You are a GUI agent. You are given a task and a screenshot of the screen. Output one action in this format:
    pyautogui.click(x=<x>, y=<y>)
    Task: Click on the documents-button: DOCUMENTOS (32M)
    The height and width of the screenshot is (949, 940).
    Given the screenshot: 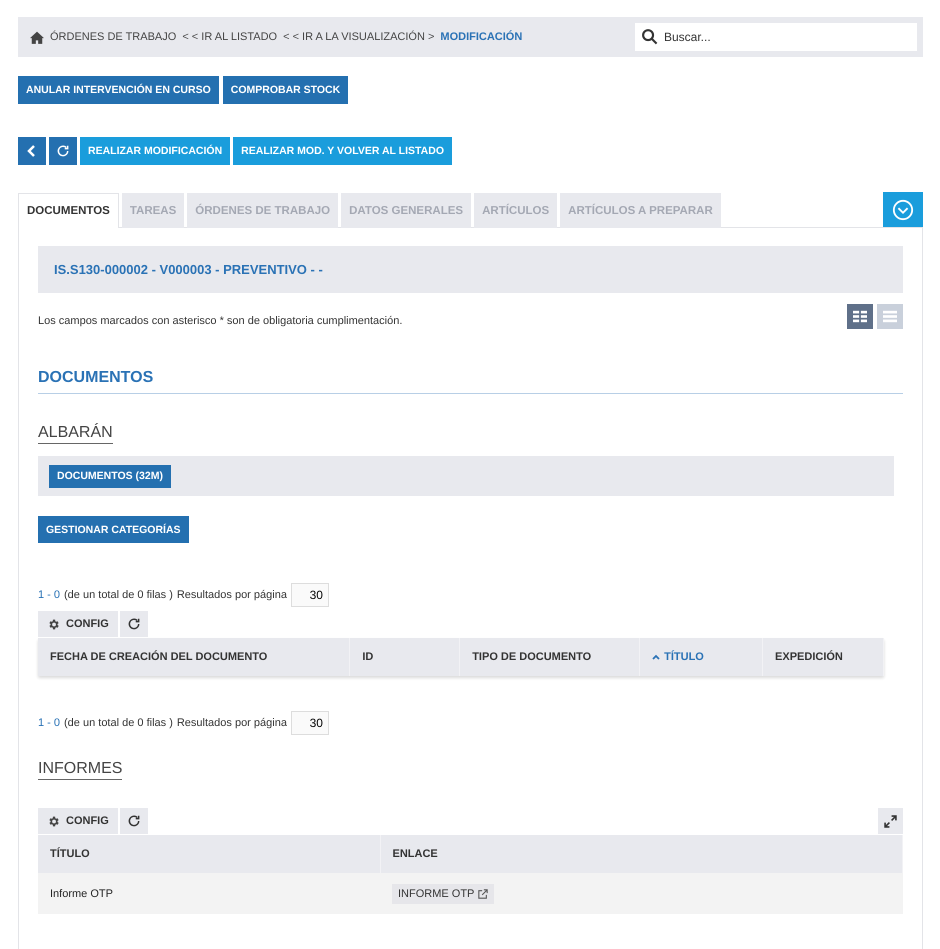 What is the action you would take?
    pyautogui.click(x=110, y=476)
    